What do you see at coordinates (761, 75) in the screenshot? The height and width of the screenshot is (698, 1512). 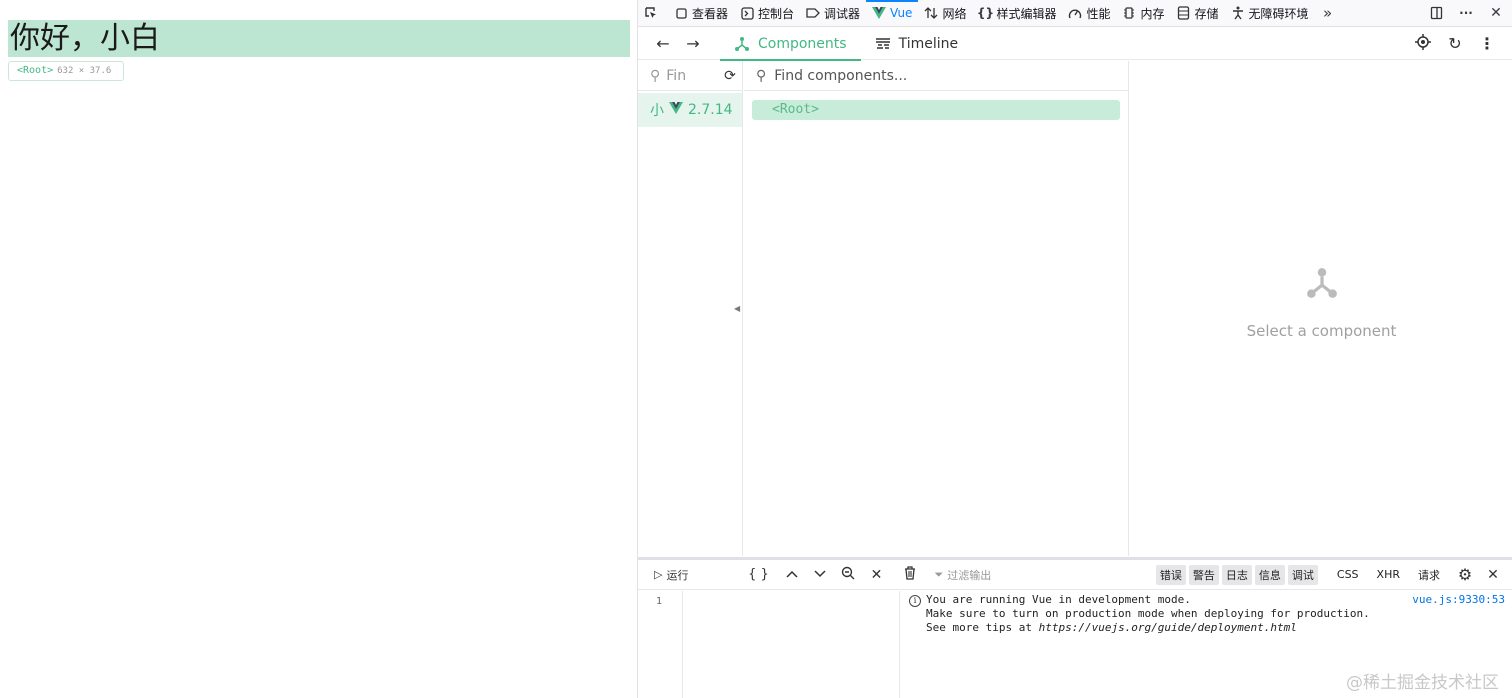 I see `search-icon: ⚲` at bounding box center [761, 75].